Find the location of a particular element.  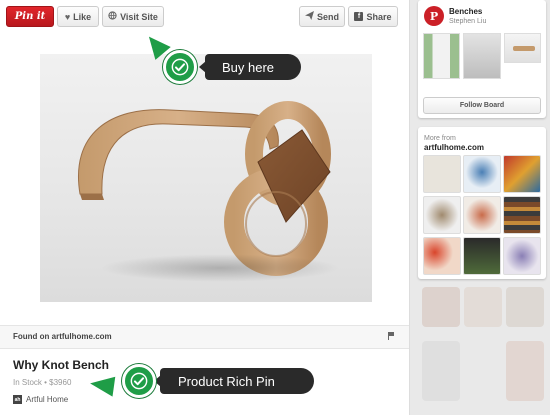

buy-here-callout: Buy here is located at coordinates (250, 67).